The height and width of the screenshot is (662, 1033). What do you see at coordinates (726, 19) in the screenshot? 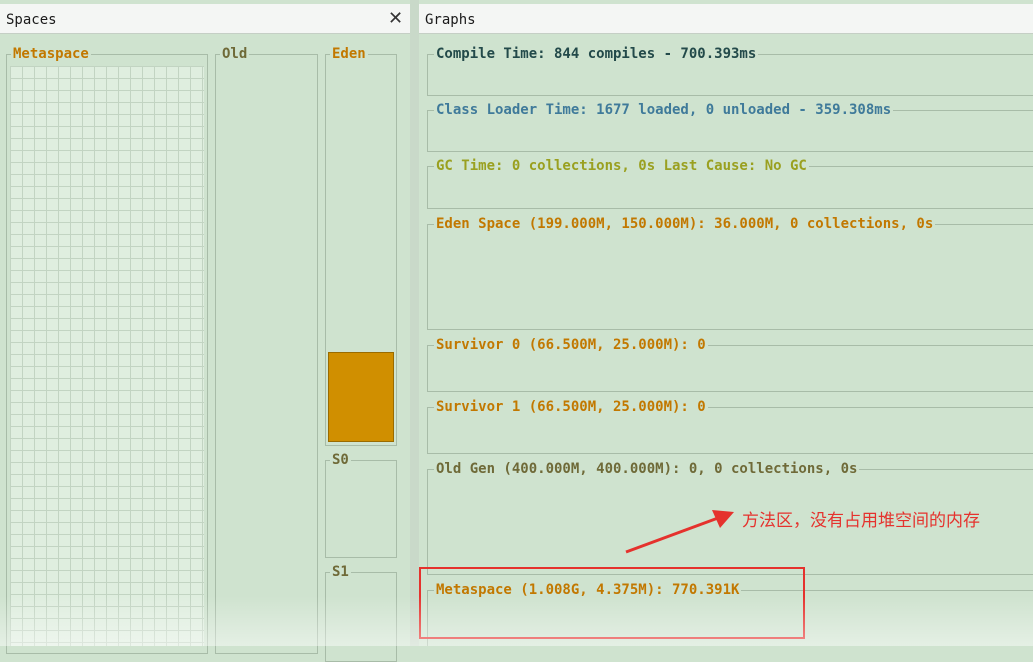
I see `graphs-tab: Graphs` at bounding box center [726, 19].